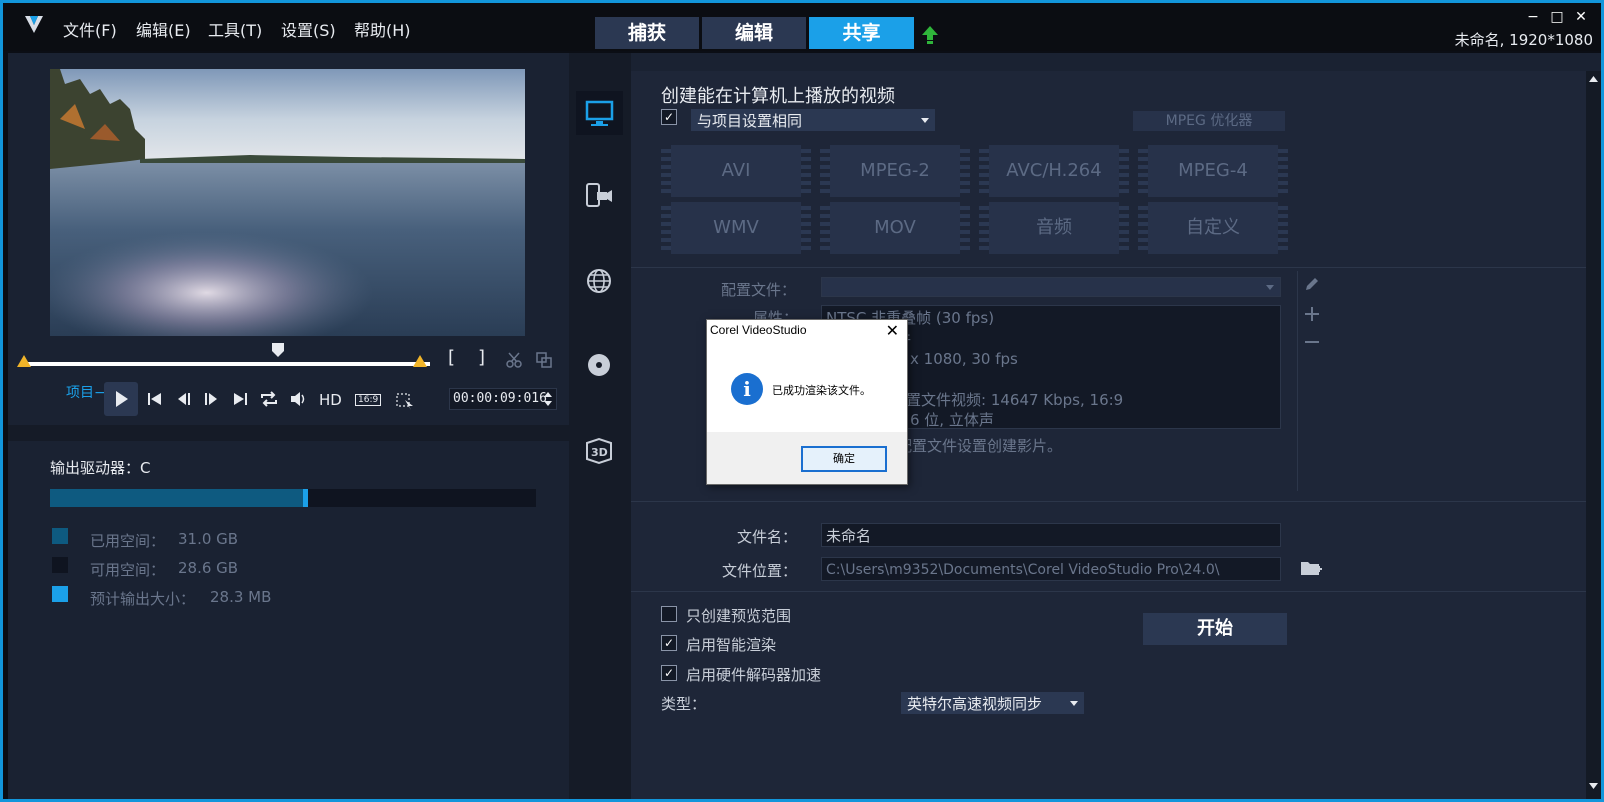 Image resolution: width=1604 pixels, height=802 pixels. What do you see at coordinates (407, 402) in the screenshot?
I see `resize-crop-icon` at bounding box center [407, 402].